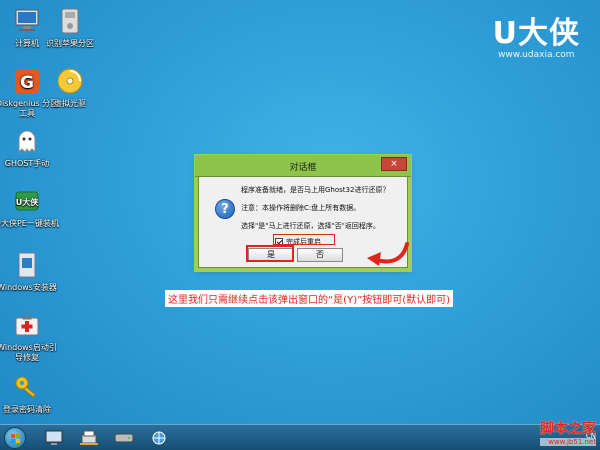  I want to click on question-icon: ?, so click(225, 209).